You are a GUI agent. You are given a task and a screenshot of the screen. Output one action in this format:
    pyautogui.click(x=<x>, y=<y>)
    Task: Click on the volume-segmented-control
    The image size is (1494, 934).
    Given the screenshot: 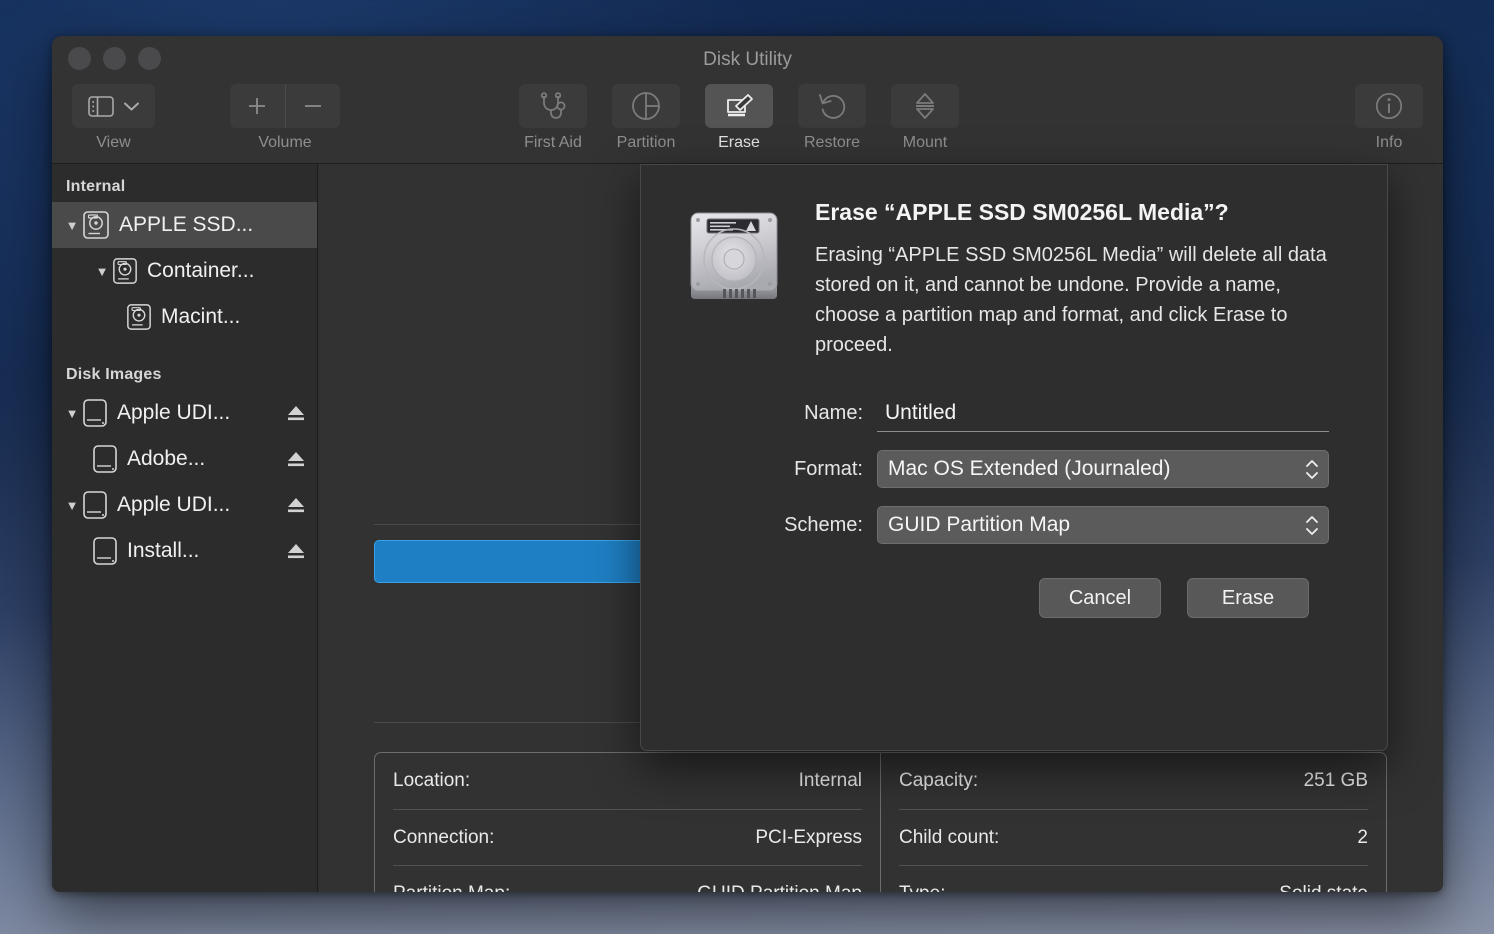 What is the action you would take?
    pyautogui.click(x=285, y=106)
    